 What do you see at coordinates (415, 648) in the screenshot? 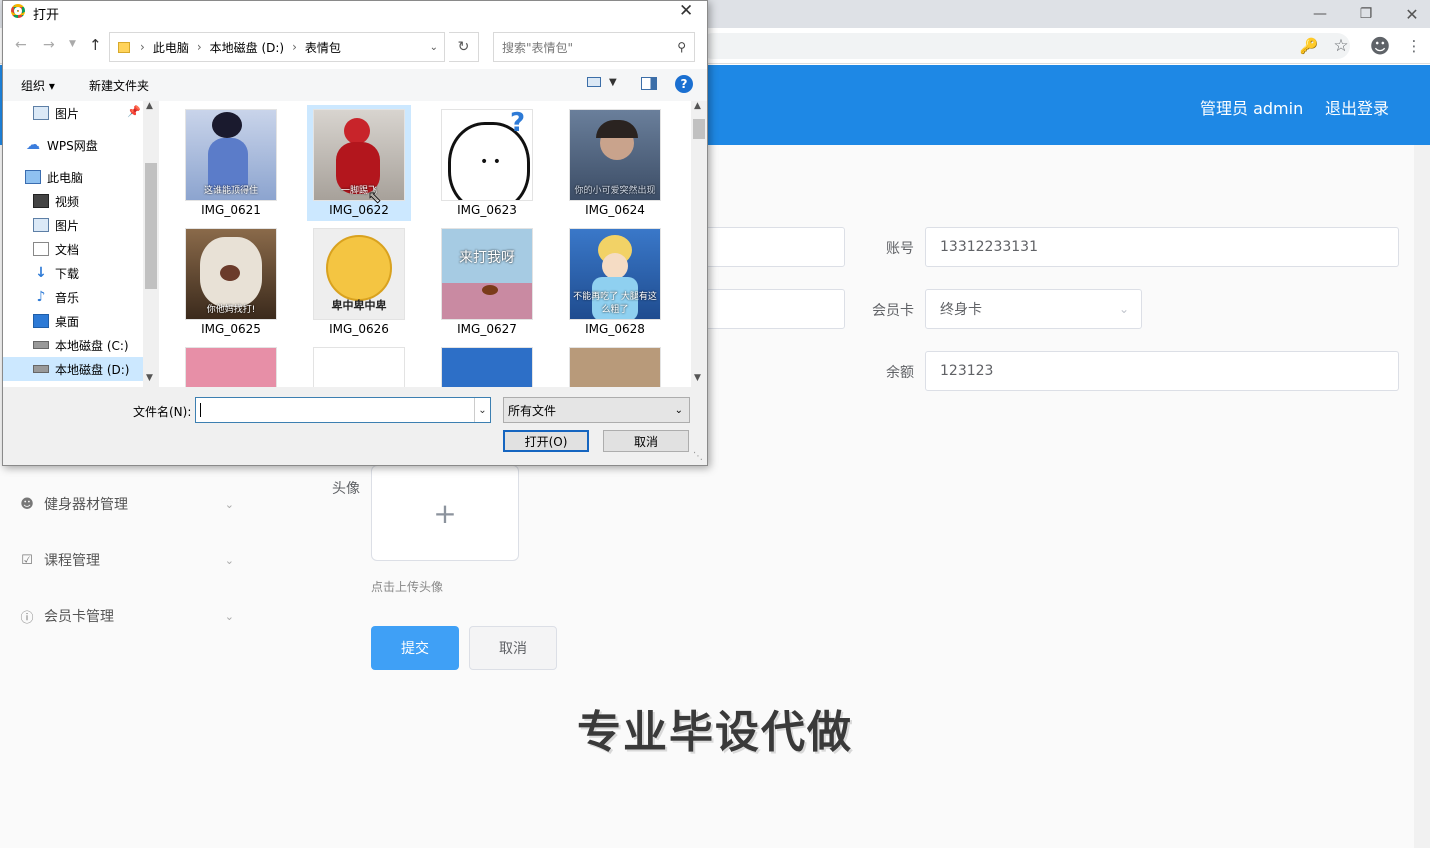
I see `submit-button: 提交` at bounding box center [415, 648].